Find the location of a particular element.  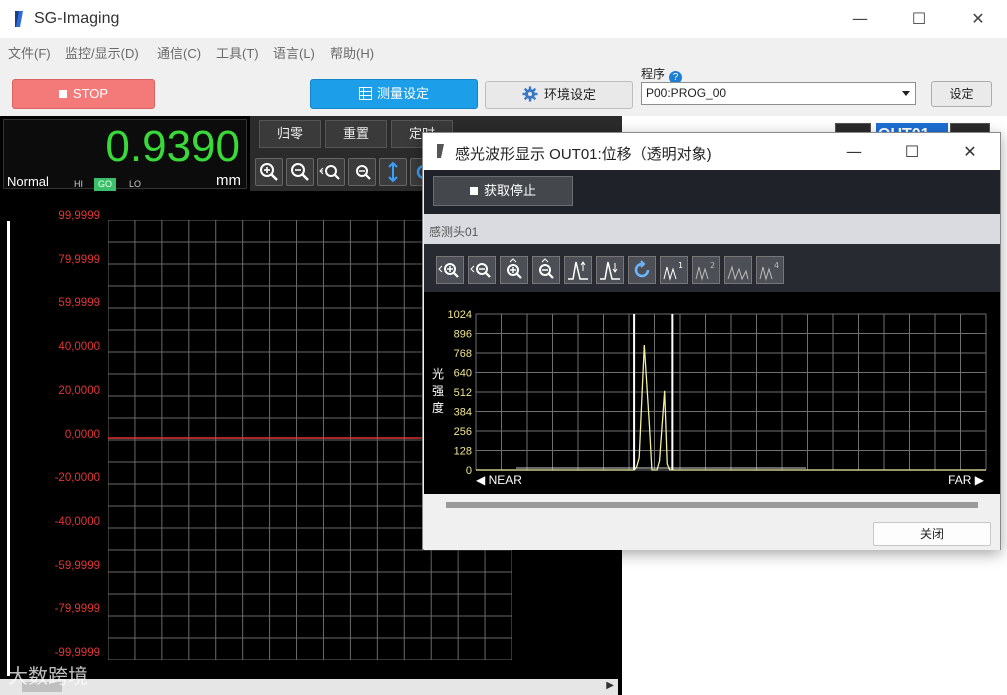

vertical-scroll-indicator is located at coordinates (8, 448).